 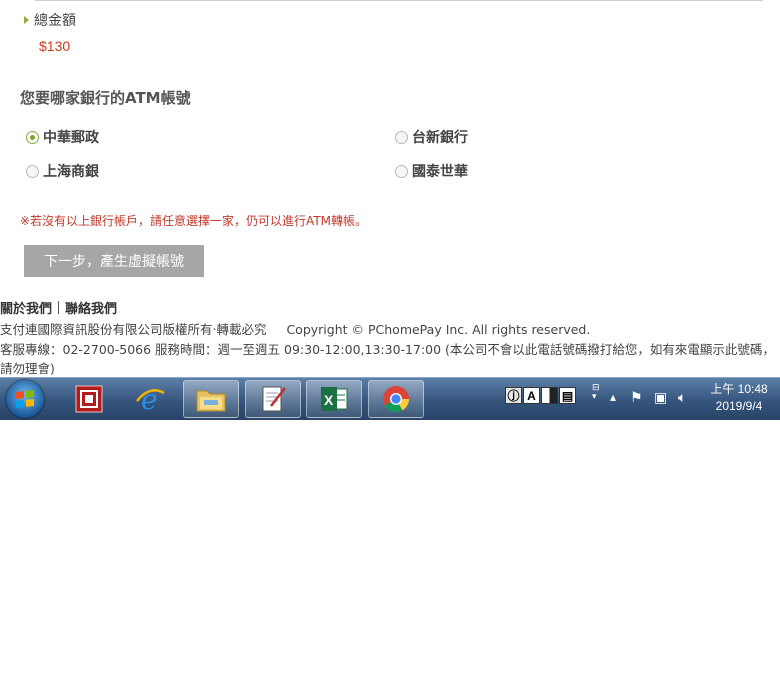 I want to click on start-icon, so click(x=25, y=399).